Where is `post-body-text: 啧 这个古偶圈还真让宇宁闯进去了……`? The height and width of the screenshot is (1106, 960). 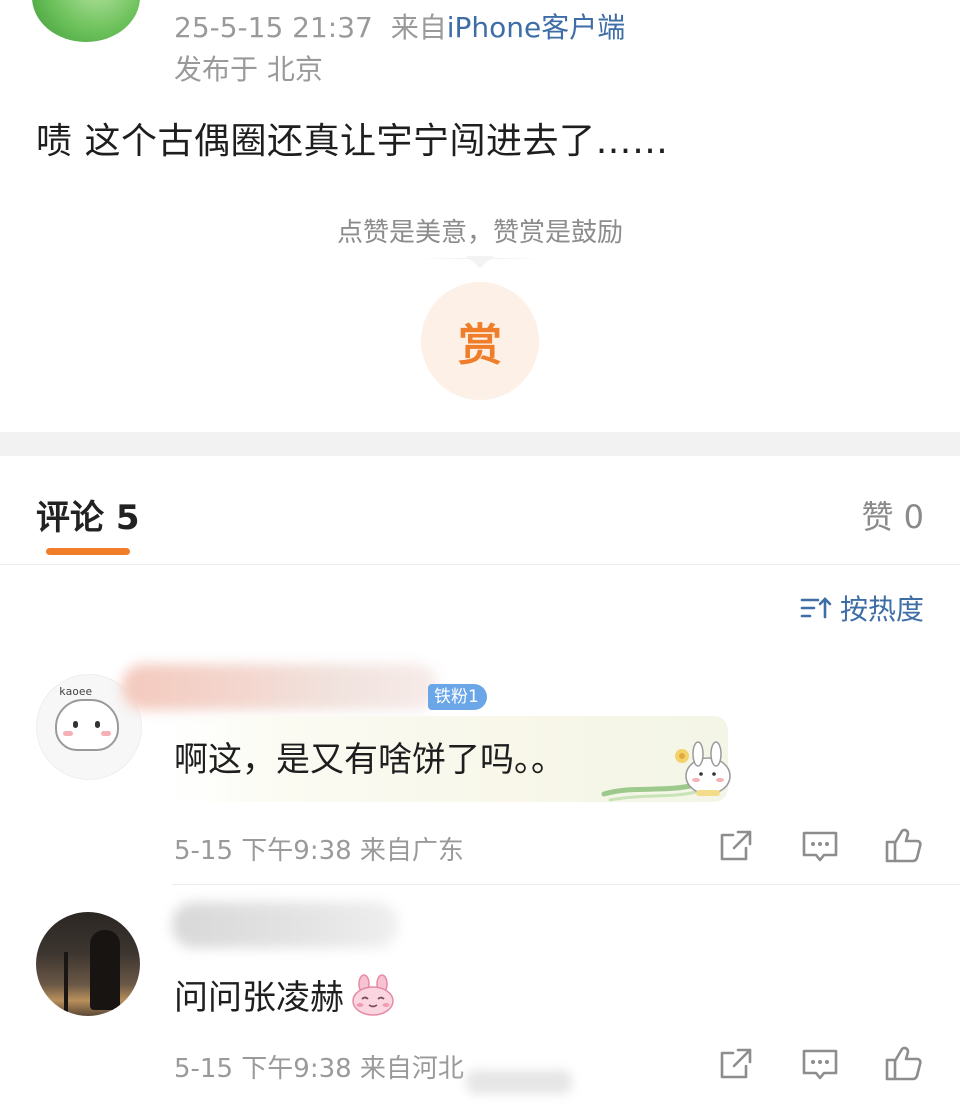
post-body-text: 啧 这个古偶圈还真让宇宁闯进去了…… is located at coordinates (352, 141).